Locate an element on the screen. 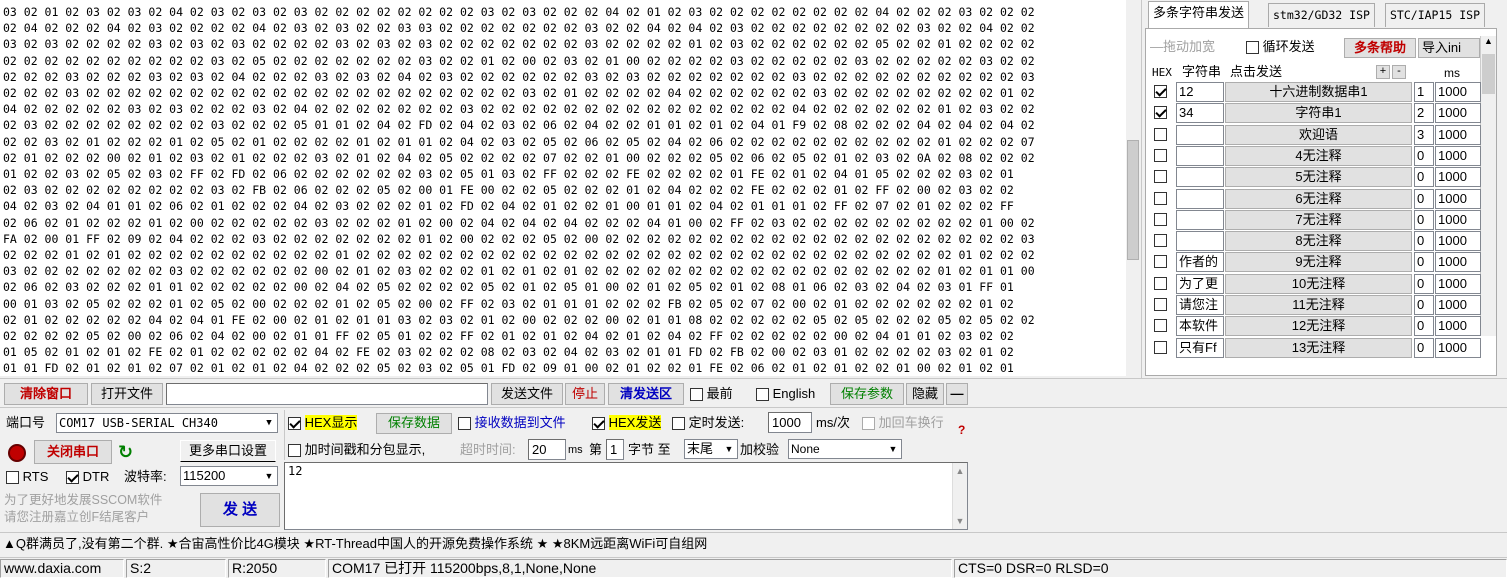  row-send-button: 字符串1 is located at coordinates (1318, 113).